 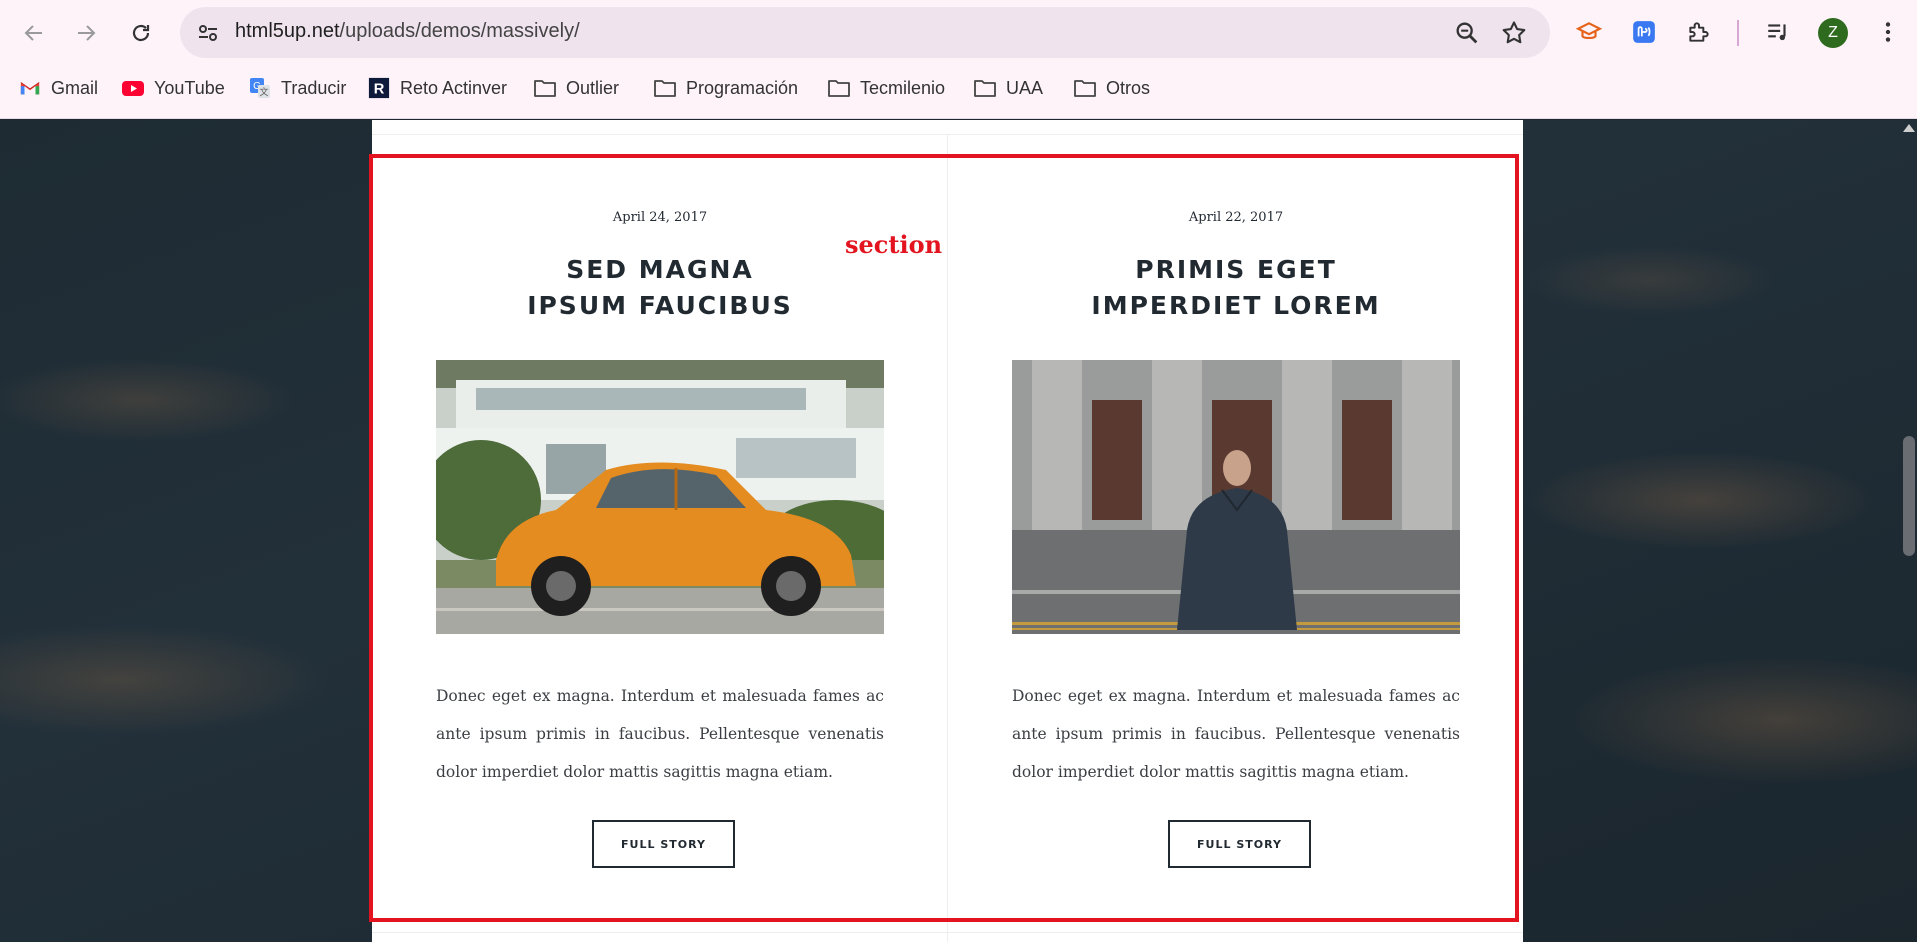 I want to click on divider, so click(x=947, y=932).